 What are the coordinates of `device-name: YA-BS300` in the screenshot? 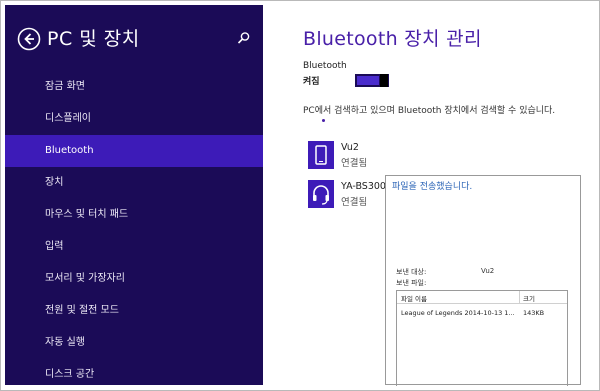 It's located at (363, 186).